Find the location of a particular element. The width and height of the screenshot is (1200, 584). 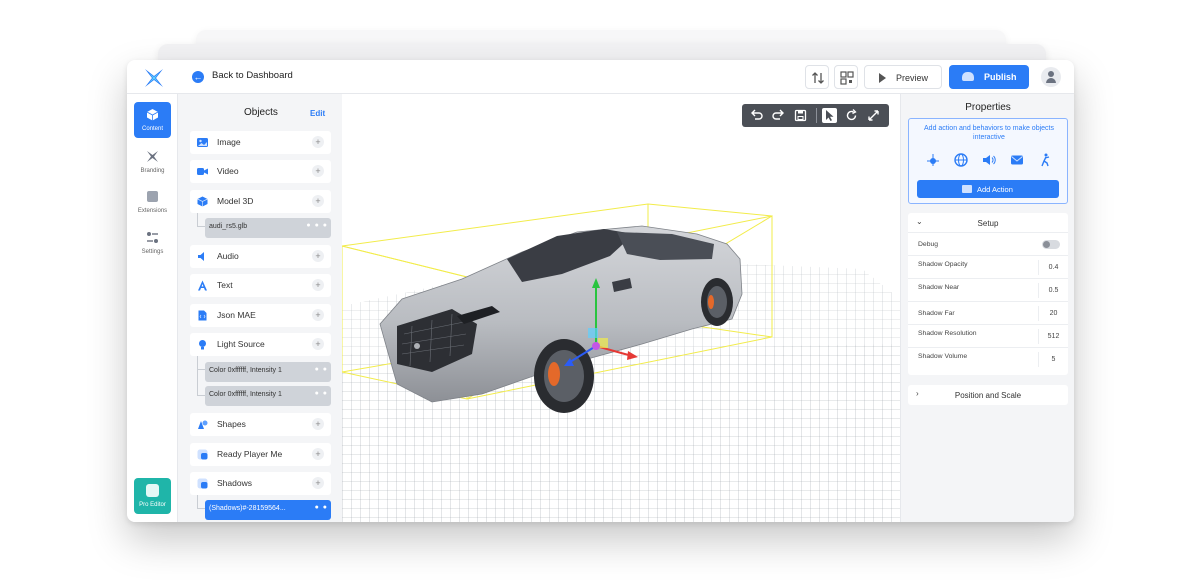

sort-arrows-icon is located at coordinates (818, 78).